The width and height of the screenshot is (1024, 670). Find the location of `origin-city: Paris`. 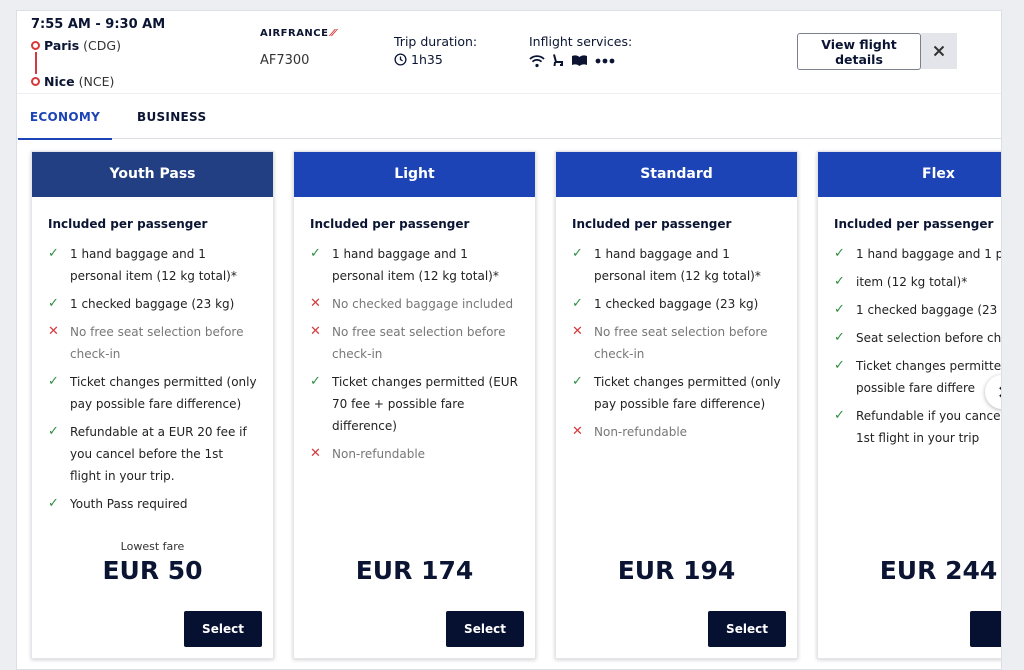

origin-city: Paris is located at coordinates (62, 45).